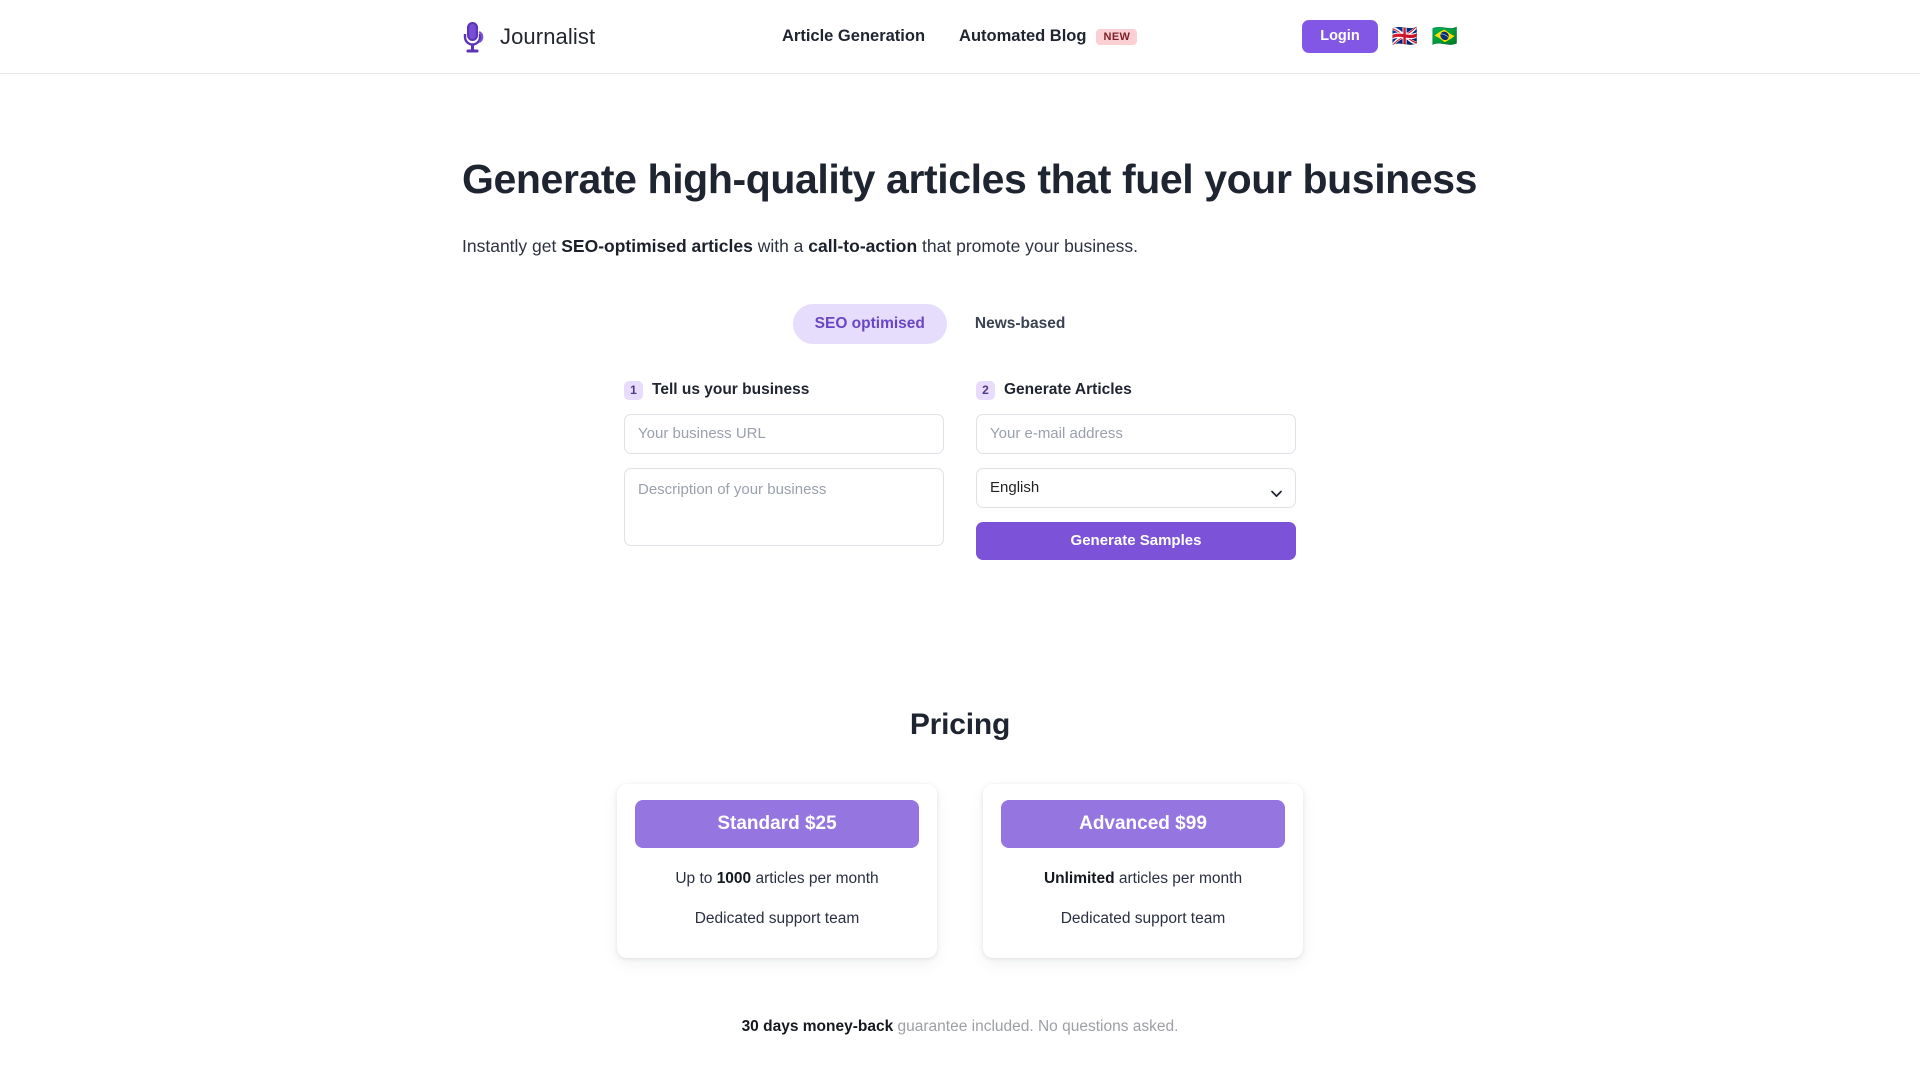 This screenshot has height=1080, width=1920. I want to click on brand-name: Journalist, so click(548, 36).